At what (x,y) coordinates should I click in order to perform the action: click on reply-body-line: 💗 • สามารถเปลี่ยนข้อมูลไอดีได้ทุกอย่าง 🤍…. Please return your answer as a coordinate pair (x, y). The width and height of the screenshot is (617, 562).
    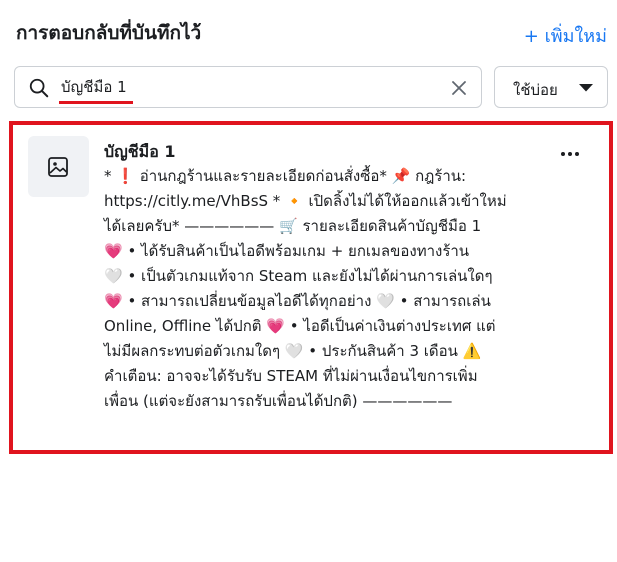
    Looking at the image, I should click on (297, 301).